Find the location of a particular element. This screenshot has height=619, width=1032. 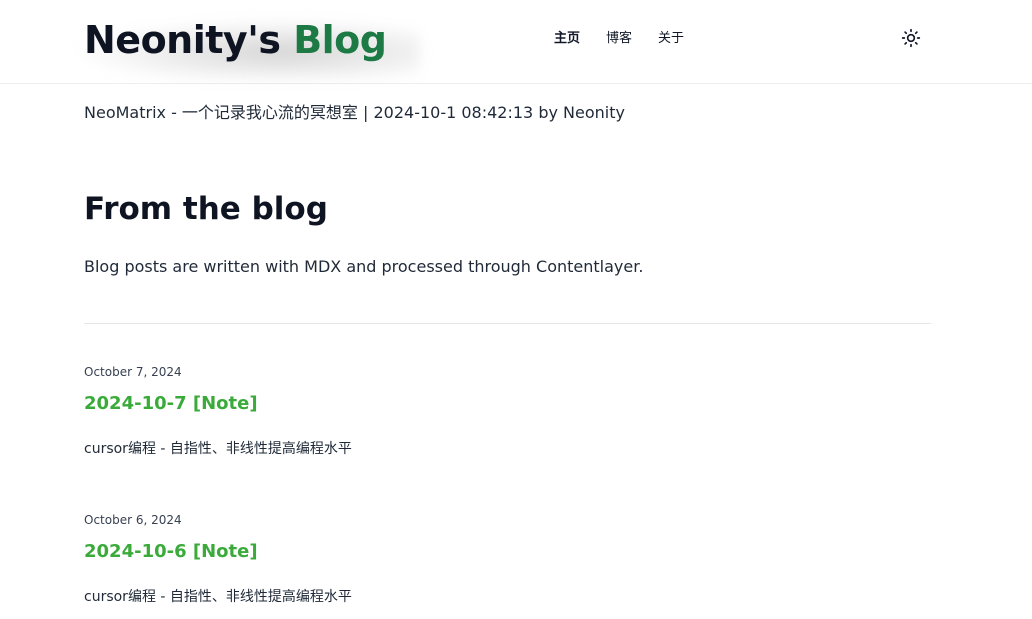

theme-toggle-button is located at coordinates (911, 38).